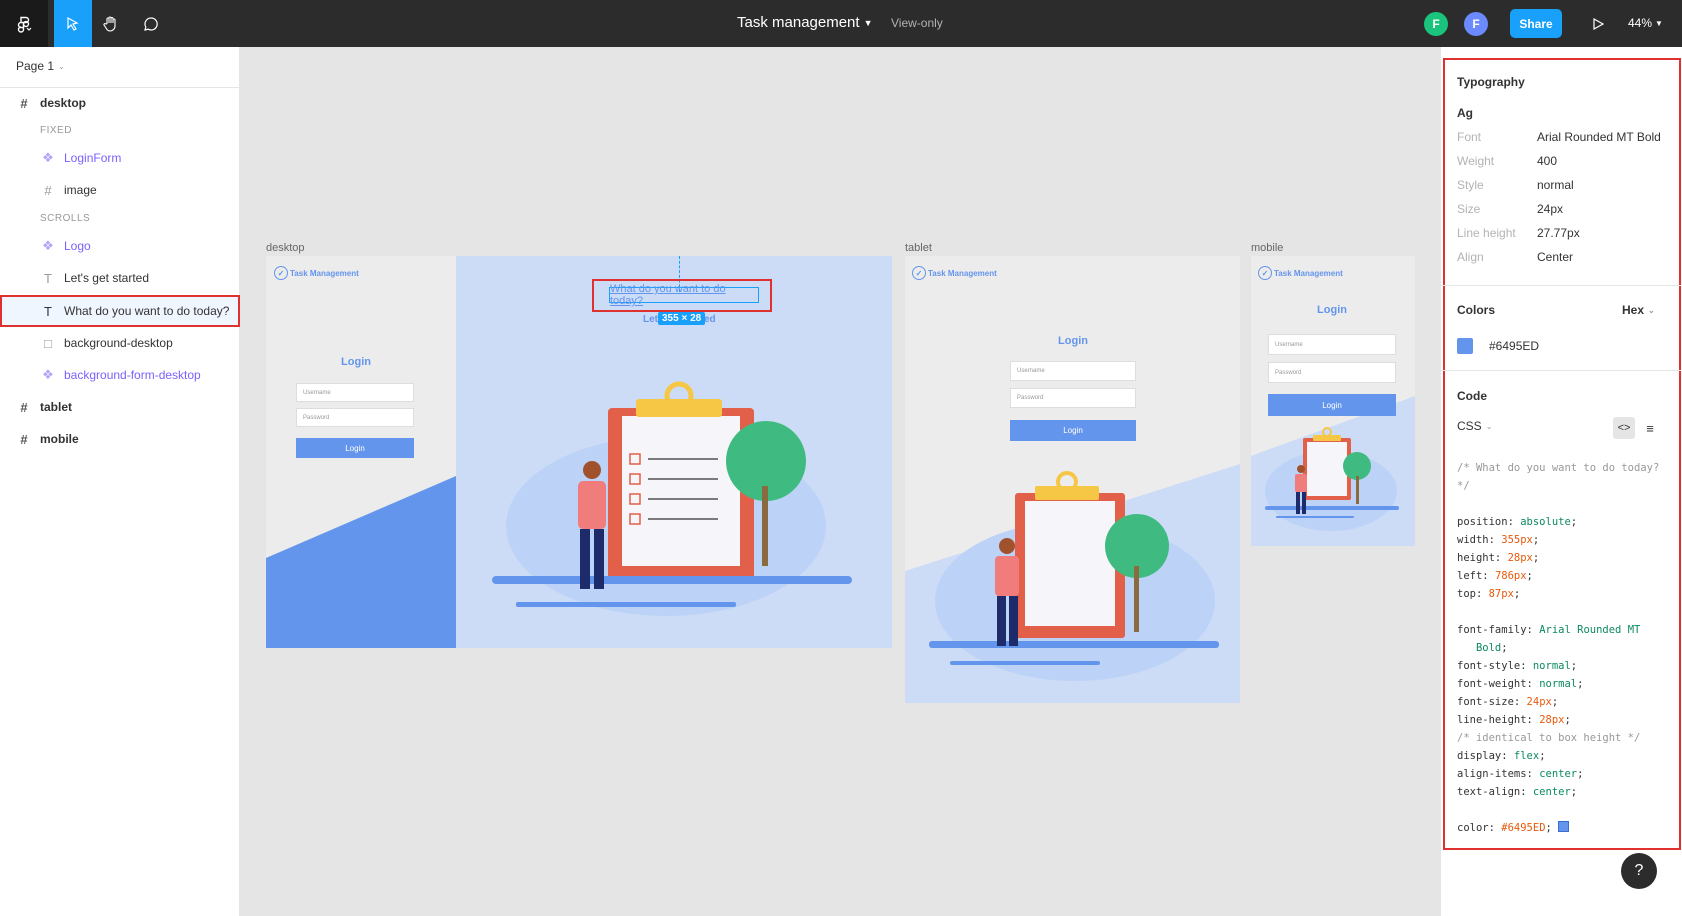  Describe the element at coordinates (1465, 346) in the screenshot. I see `color-swatch` at that location.